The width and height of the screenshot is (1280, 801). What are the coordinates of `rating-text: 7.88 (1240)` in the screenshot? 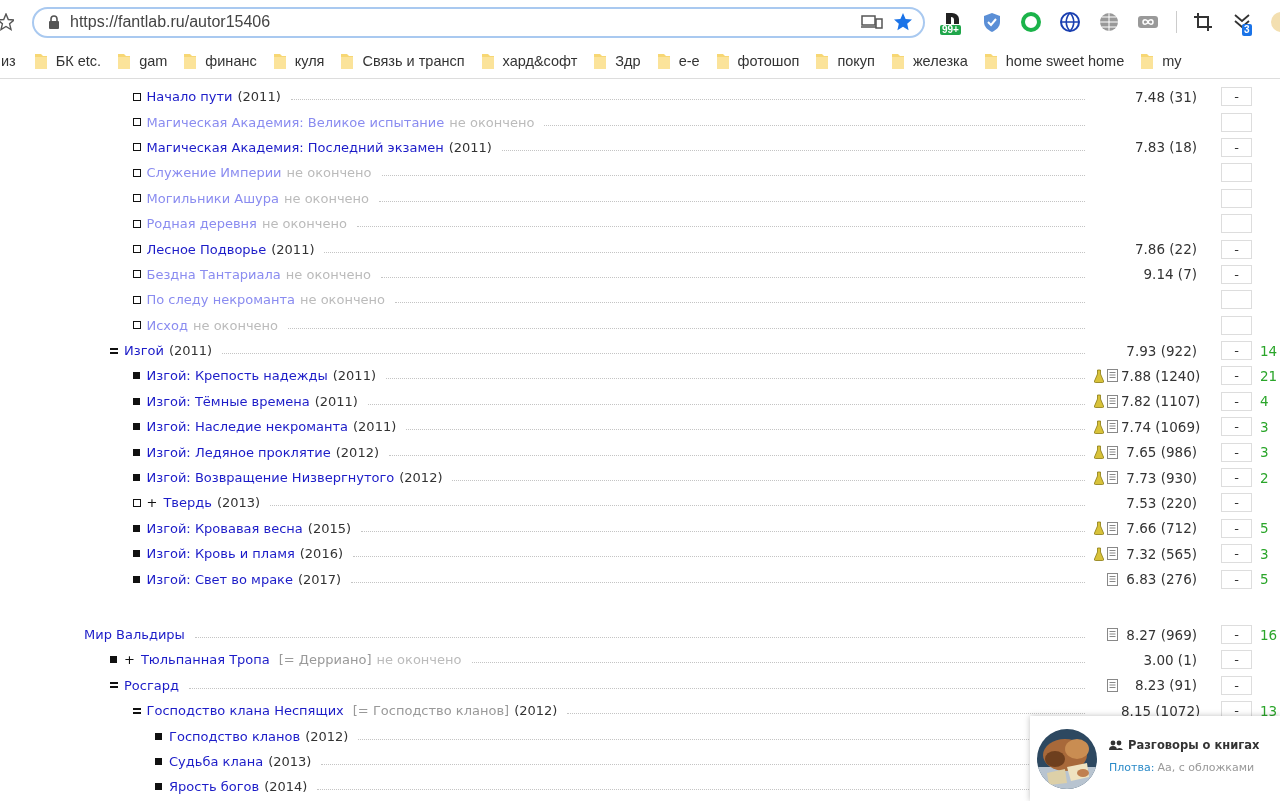 It's located at (1159, 376).